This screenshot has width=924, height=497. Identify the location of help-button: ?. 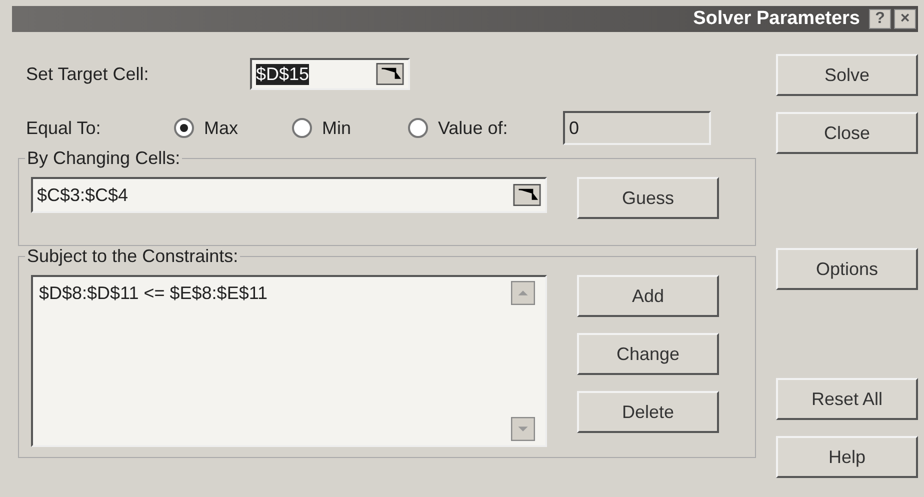
(880, 19).